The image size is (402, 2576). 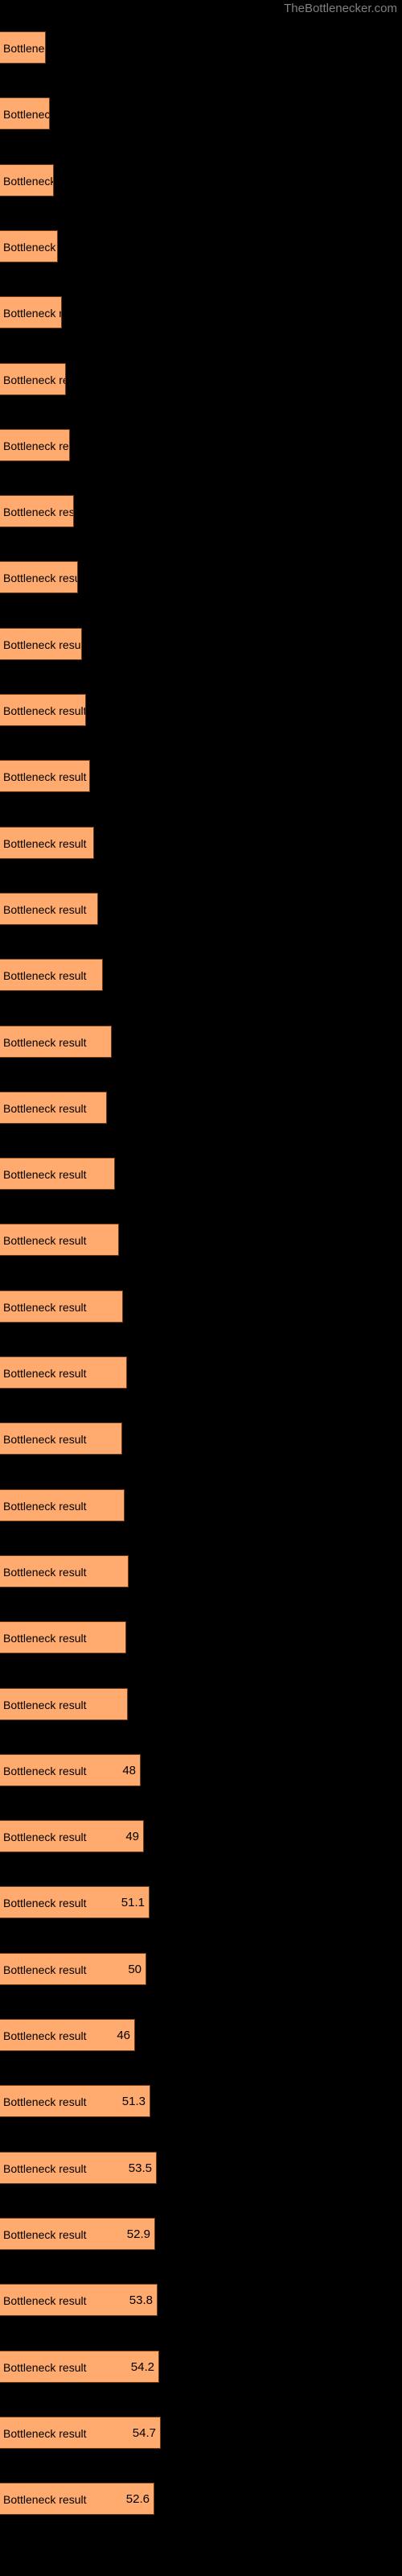 I want to click on bar: Bottleneck result 52.9, so click(x=77, y=2233).